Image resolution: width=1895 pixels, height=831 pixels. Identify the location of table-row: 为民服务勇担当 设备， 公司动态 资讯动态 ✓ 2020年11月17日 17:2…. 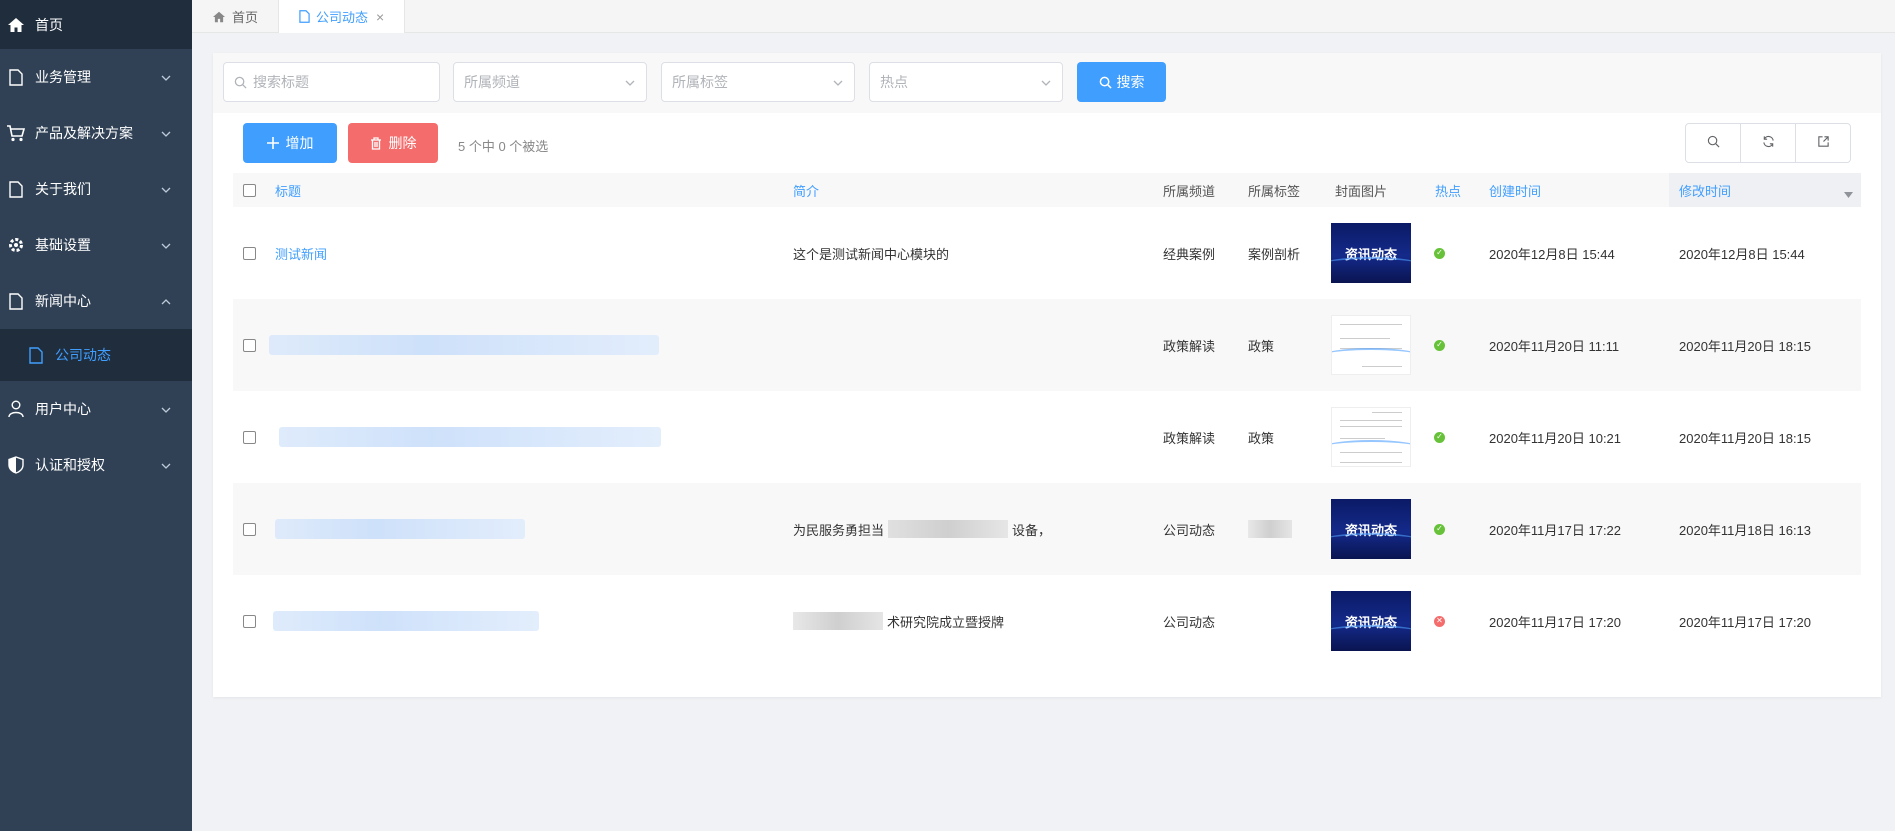
(1047, 529).